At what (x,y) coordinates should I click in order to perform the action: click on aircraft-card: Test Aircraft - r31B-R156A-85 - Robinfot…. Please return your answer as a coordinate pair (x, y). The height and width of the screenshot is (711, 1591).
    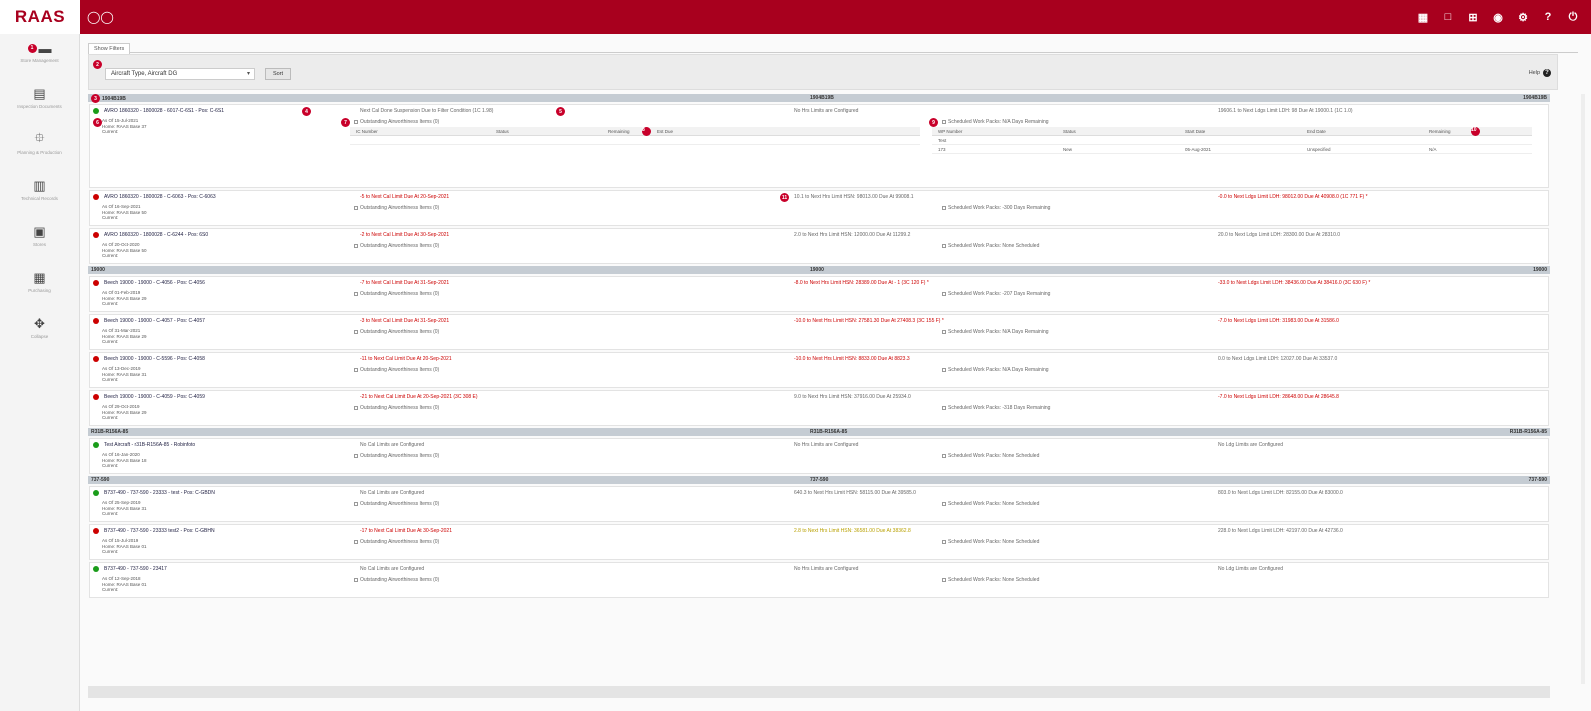
    Looking at the image, I should click on (819, 456).